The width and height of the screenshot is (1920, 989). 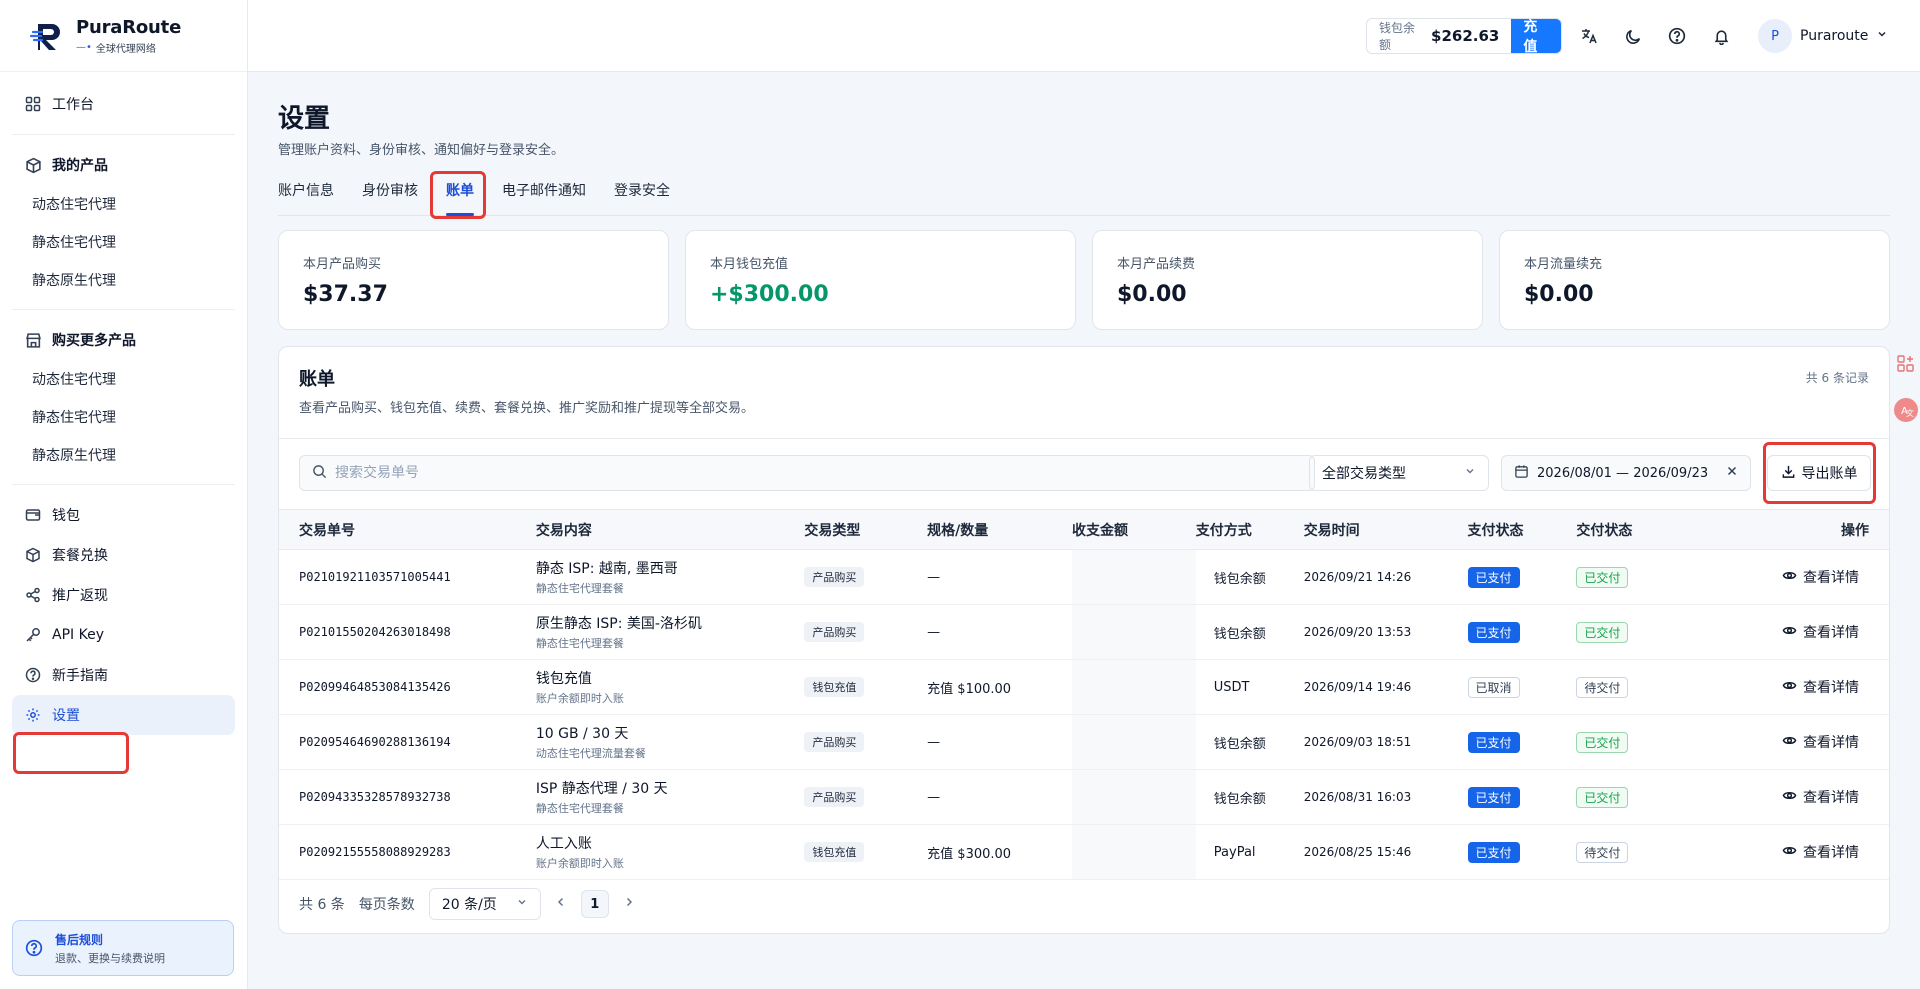 I want to click on delivery-status: 已交付, so click(x=1651, y=742).